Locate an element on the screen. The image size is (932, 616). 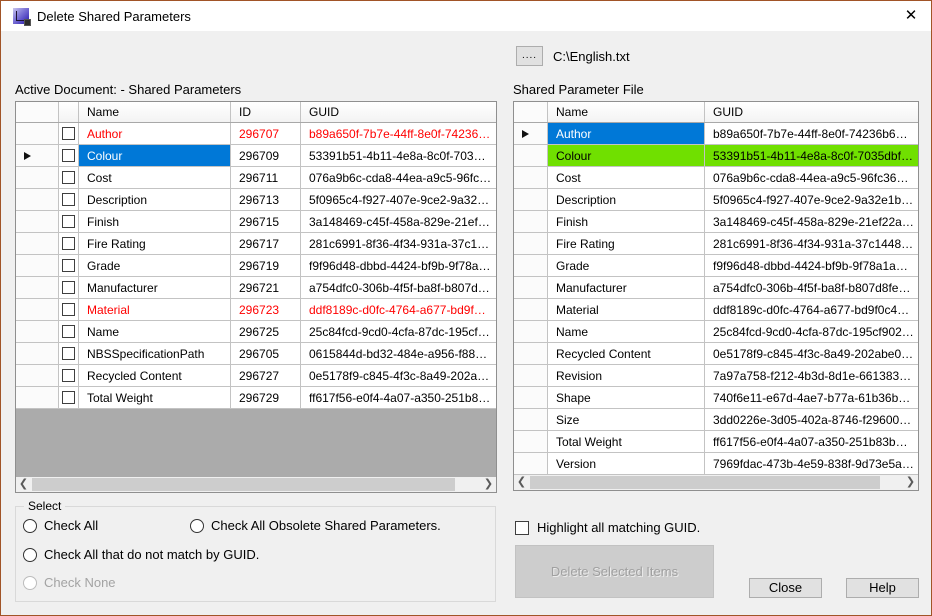
name-column-header: Name is located at coordinates (155, 112).